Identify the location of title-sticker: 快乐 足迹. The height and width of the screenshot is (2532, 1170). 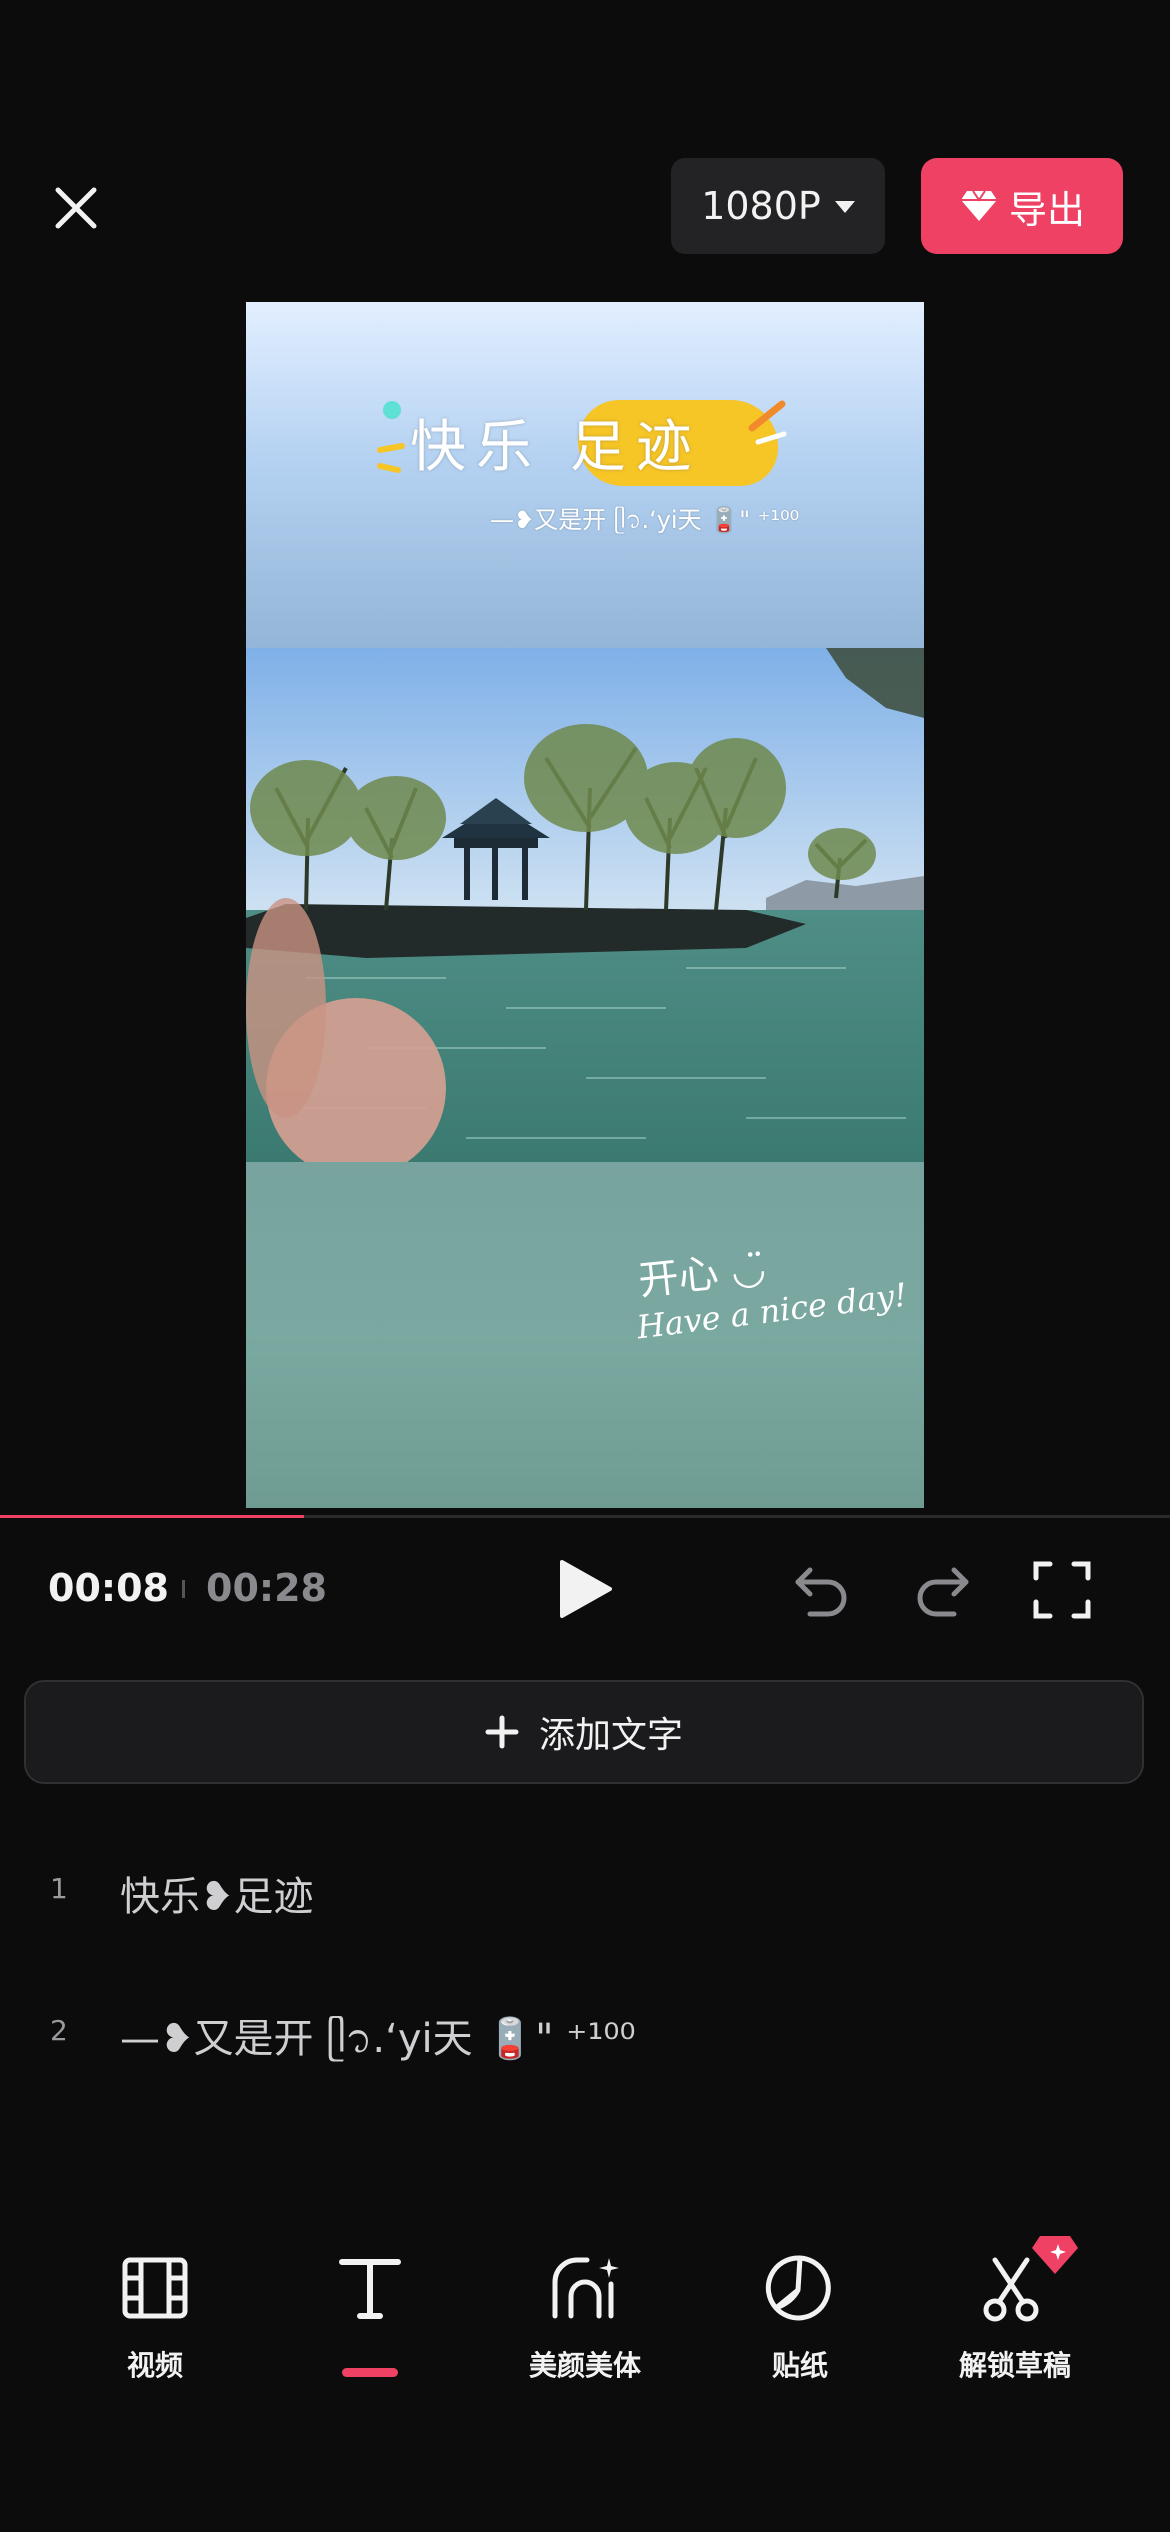
(582, 444).